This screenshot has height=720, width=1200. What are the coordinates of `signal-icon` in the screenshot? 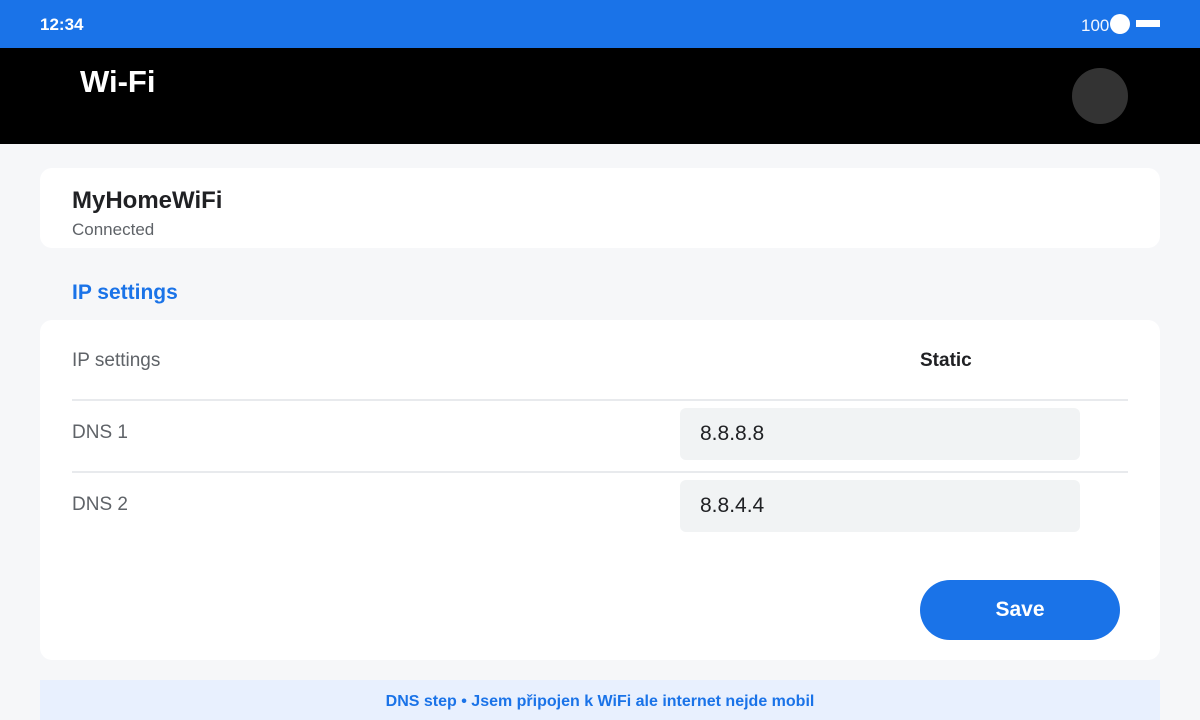 It's located at (1148, 23).